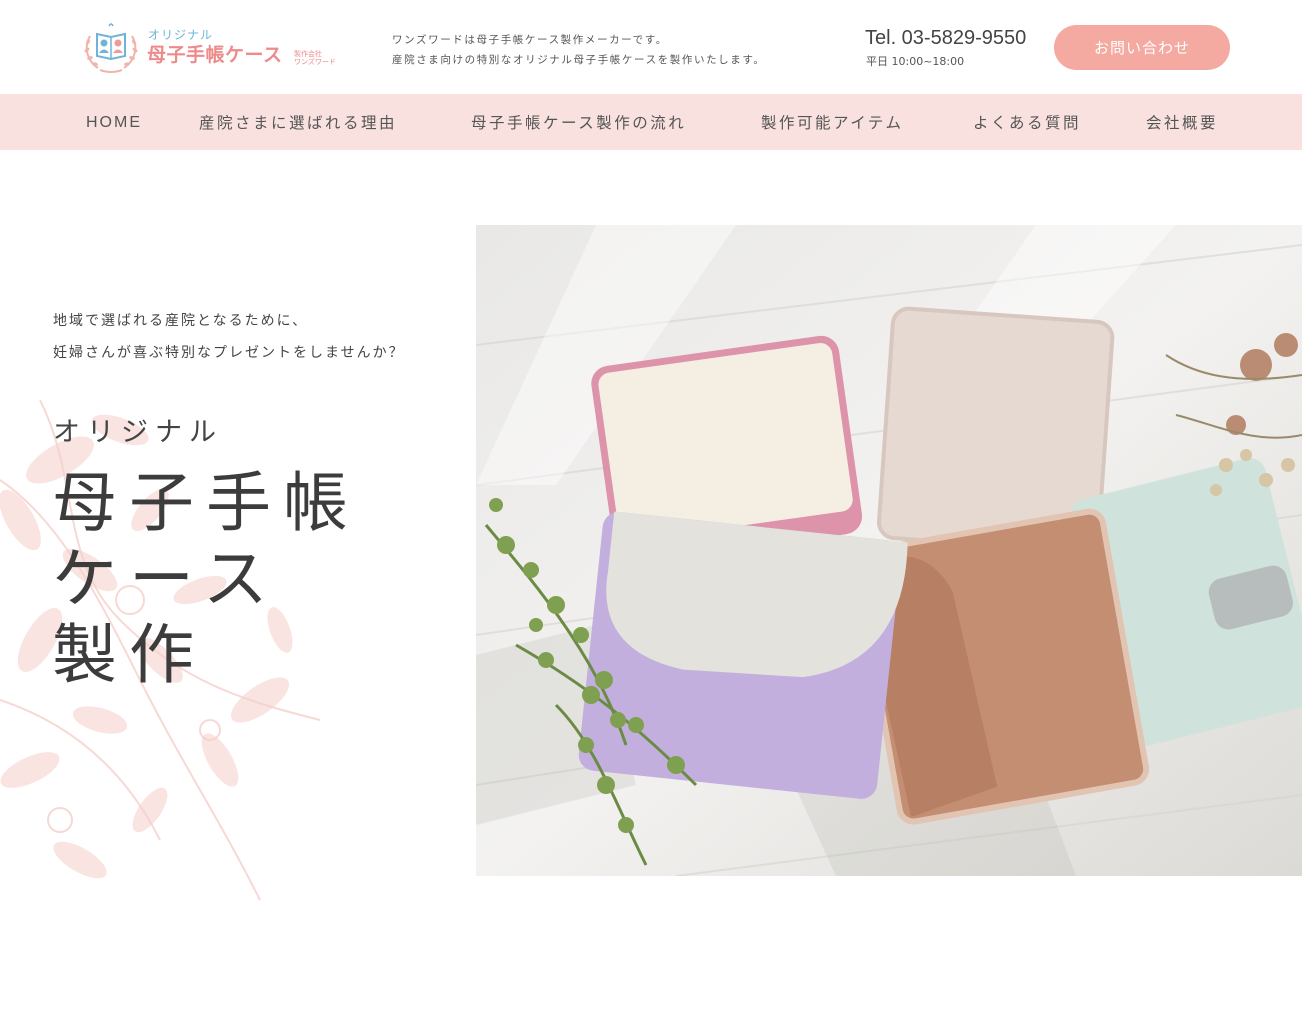 This screenshot has height=1017, width=1302. I want to click on hero-title-line1: 母子手帳, so click(206, 503).